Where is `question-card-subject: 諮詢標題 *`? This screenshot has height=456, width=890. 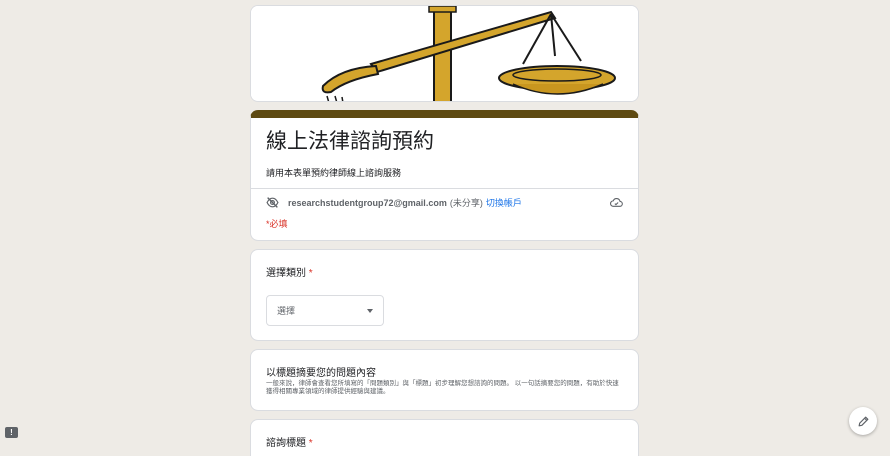
question-card-subject: 諮詢標題 * is located at coordinates (444, 437).